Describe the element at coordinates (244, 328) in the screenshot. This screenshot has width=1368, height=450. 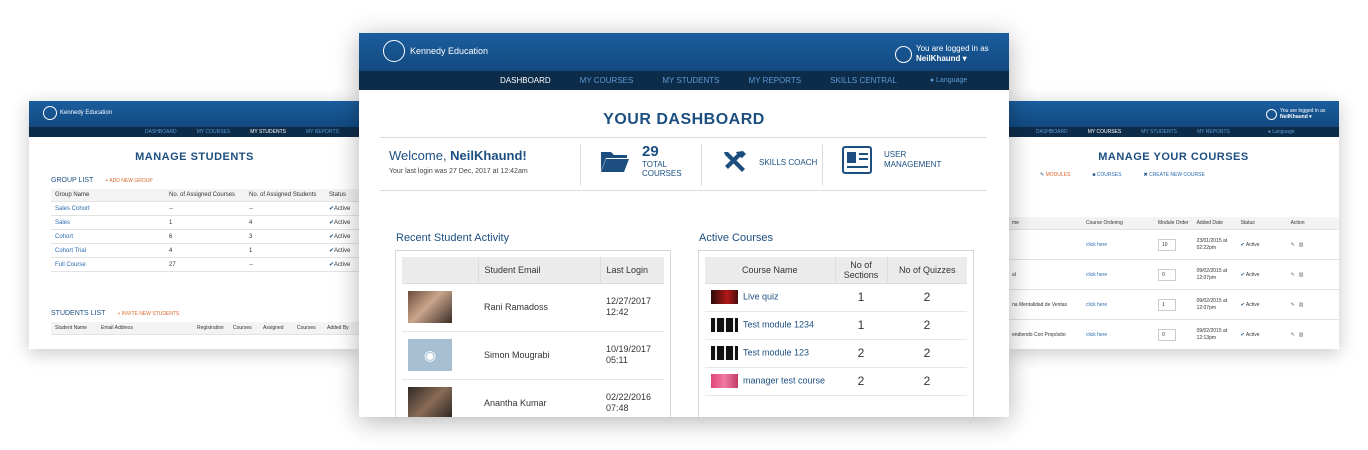
I see `st-col-courses: Courses` at that location.